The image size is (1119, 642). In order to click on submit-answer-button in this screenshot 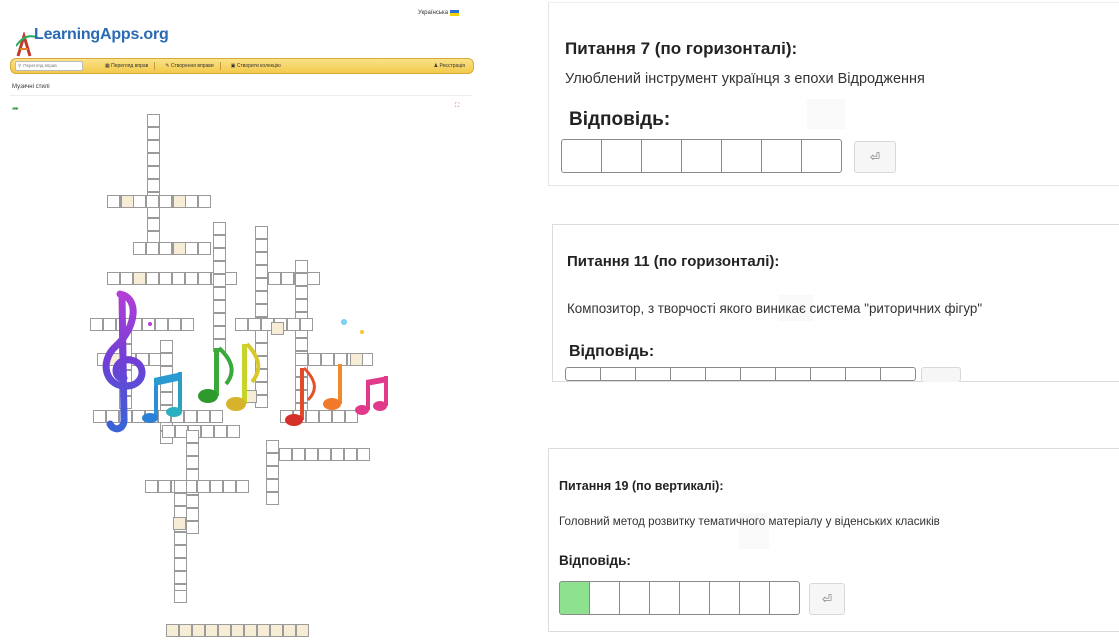, I will do `click(941, 374)`.